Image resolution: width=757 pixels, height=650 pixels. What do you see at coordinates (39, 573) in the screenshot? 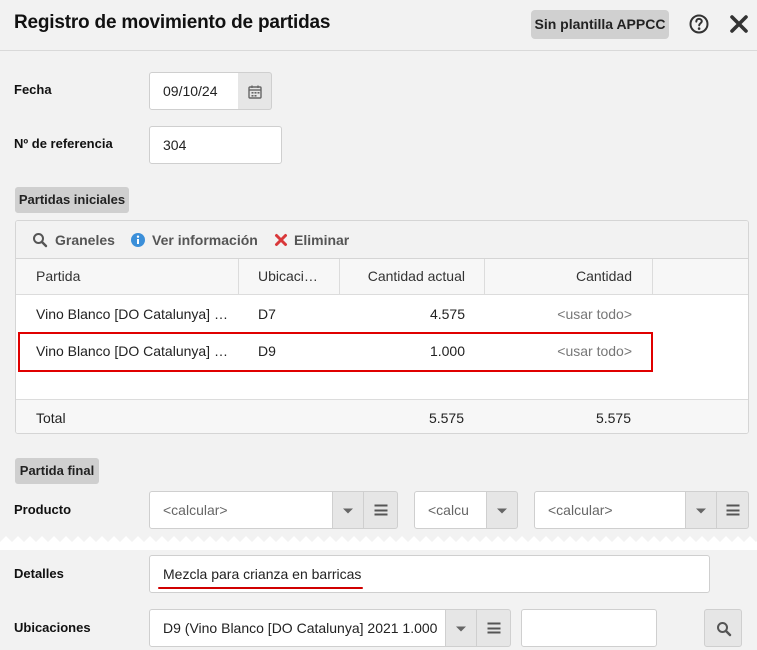
I see `detalles-label: Detalles` at bounding box center [39, 573].